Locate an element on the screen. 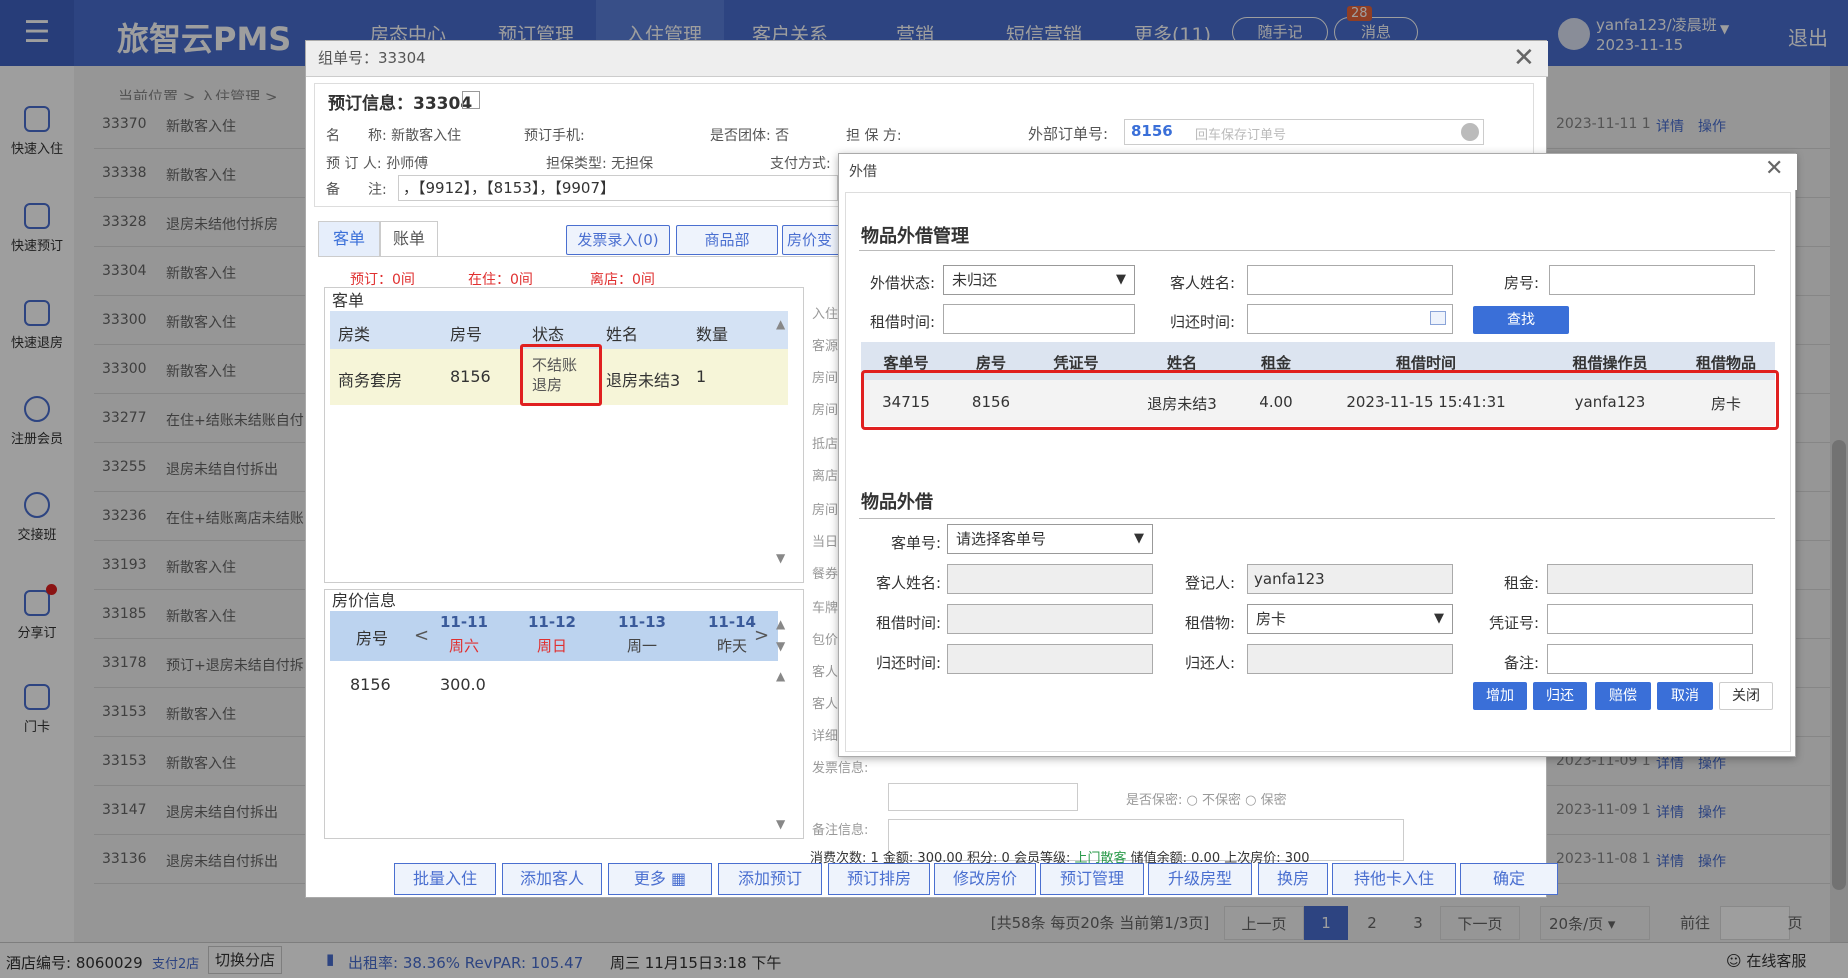 Image resolution: width=1848 pixels, height=978 pixels. status-value: 未归还 is located at coordinates (975, 280).